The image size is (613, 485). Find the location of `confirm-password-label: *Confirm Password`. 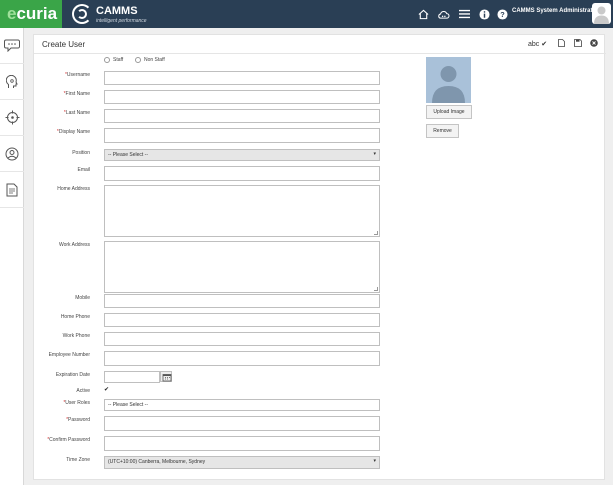

confirm-password-label: *Confirm Password is located at coordinates (68, 440).